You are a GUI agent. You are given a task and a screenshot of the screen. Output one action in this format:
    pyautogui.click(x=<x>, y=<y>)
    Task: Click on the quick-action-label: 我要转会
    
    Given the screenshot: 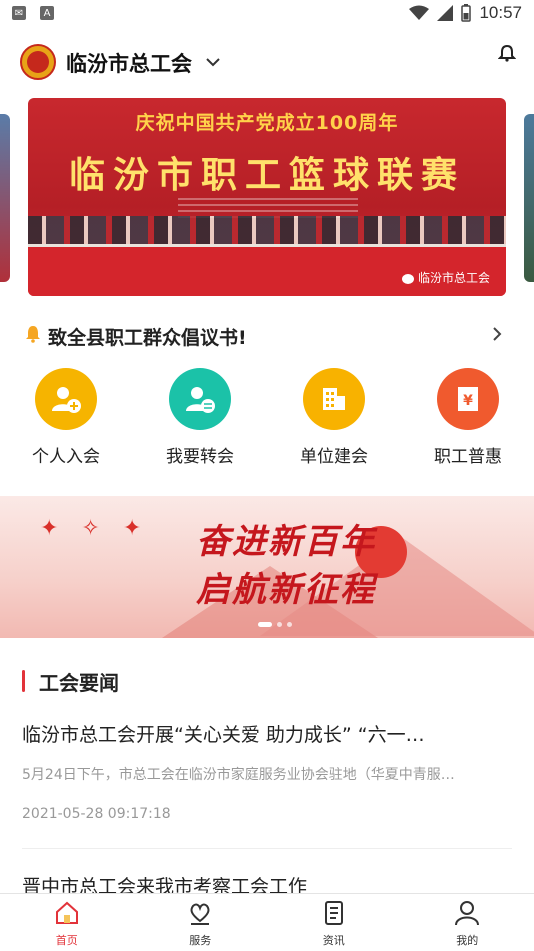 What is the action you would take?
    pyautogui.click(x=200, y=454)
    